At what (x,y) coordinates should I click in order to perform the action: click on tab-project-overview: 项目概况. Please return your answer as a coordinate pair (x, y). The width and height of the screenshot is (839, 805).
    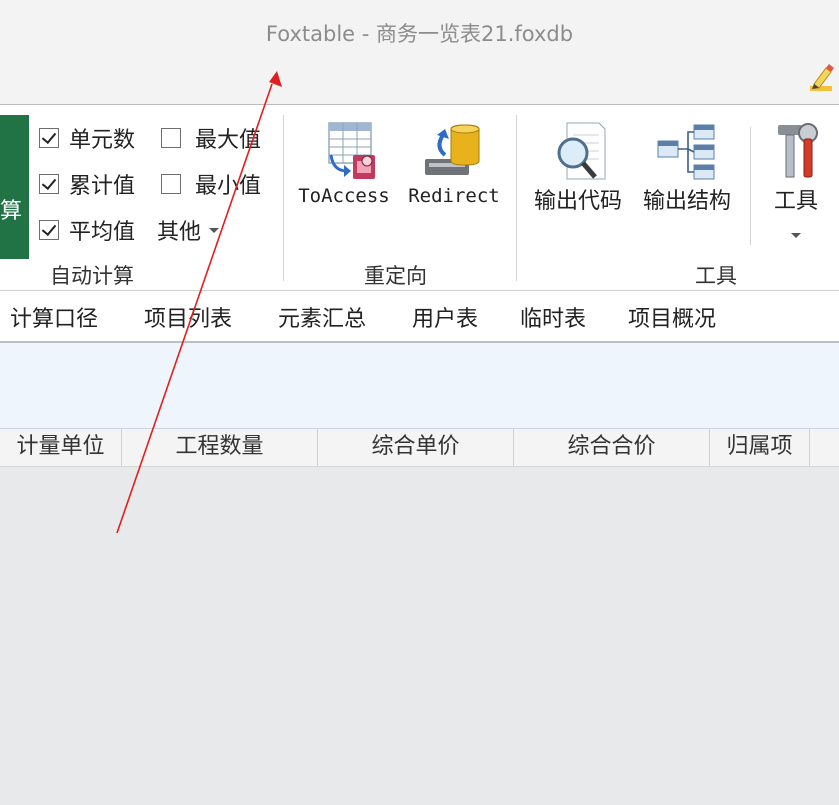
    Looking at the image, I should click on (672, 317).